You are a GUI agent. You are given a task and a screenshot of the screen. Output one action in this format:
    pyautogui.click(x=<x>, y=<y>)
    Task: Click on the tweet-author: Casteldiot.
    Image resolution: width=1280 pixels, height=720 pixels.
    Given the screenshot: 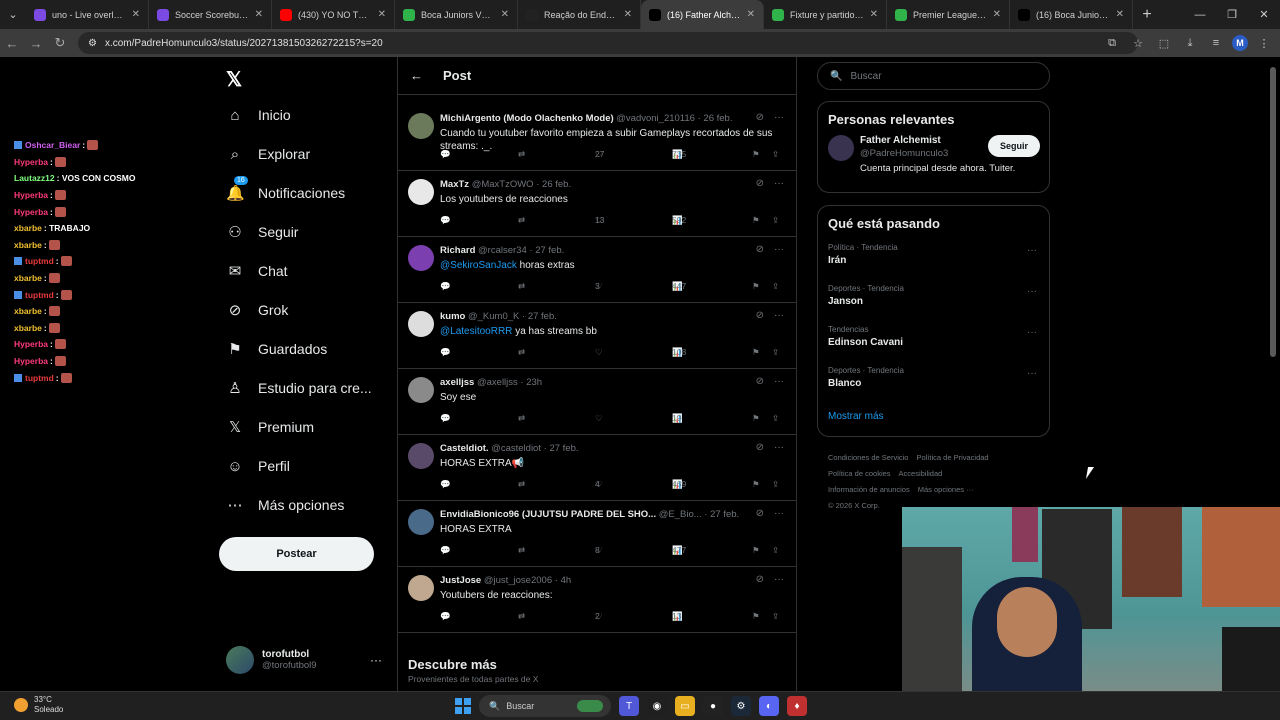 What is the action you would take?
    pyautogui.click(x=464, y=448)
    